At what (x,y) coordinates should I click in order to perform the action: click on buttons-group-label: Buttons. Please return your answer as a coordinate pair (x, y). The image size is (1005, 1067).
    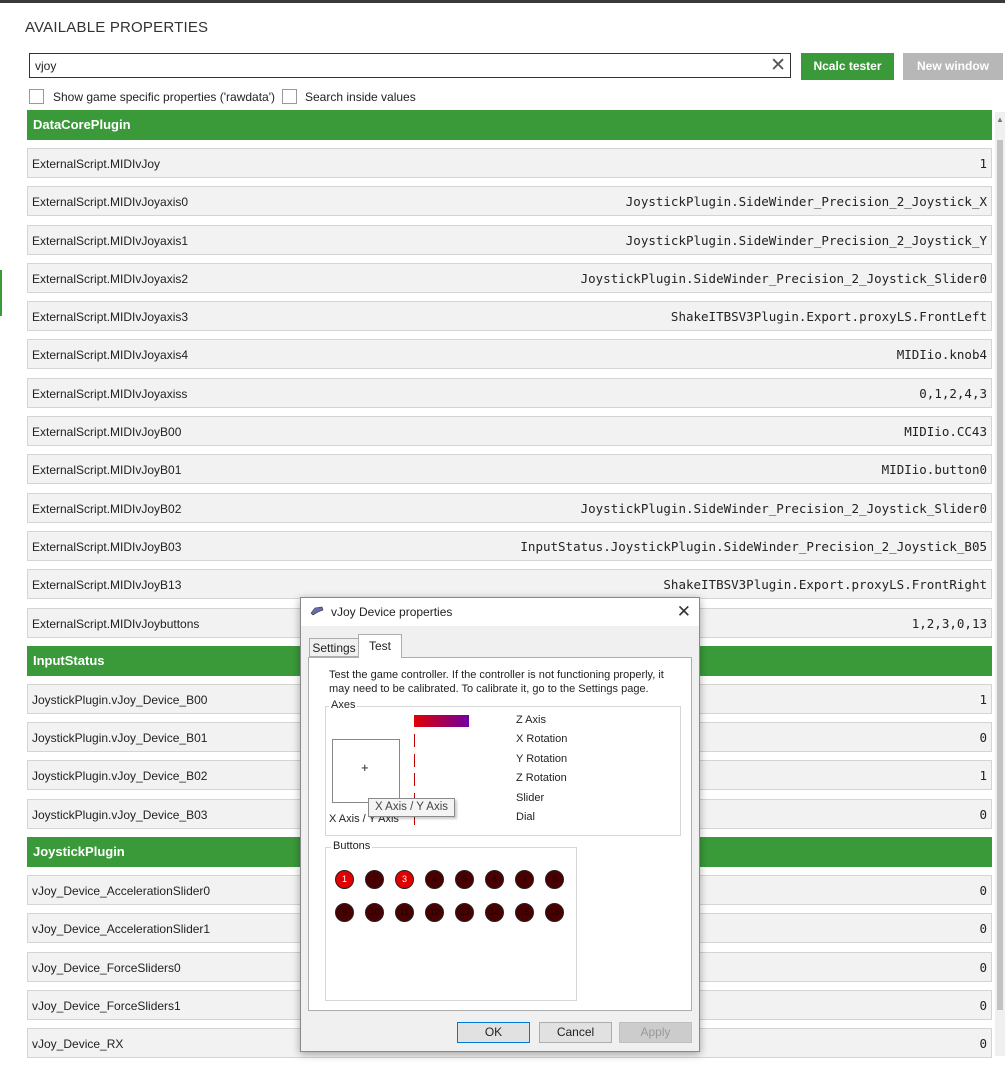
    Looking at the image, I should click on (352, 846).